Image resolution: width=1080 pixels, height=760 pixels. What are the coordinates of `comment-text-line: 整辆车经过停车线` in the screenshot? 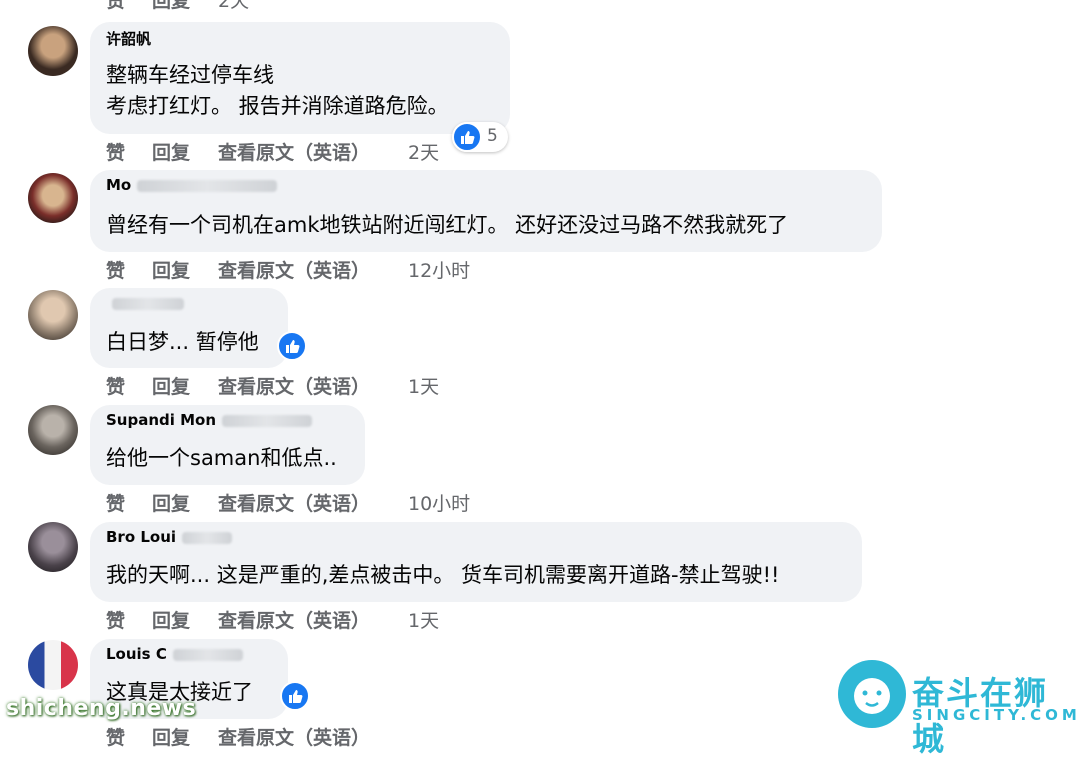 It's located at (190, 75).